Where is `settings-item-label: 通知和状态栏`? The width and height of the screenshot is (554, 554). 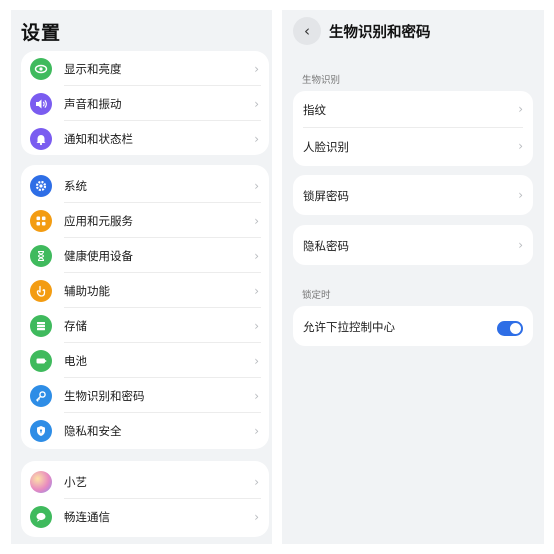 settings-item-label: 通知和状态栏 is located at coordinates (98, 138).